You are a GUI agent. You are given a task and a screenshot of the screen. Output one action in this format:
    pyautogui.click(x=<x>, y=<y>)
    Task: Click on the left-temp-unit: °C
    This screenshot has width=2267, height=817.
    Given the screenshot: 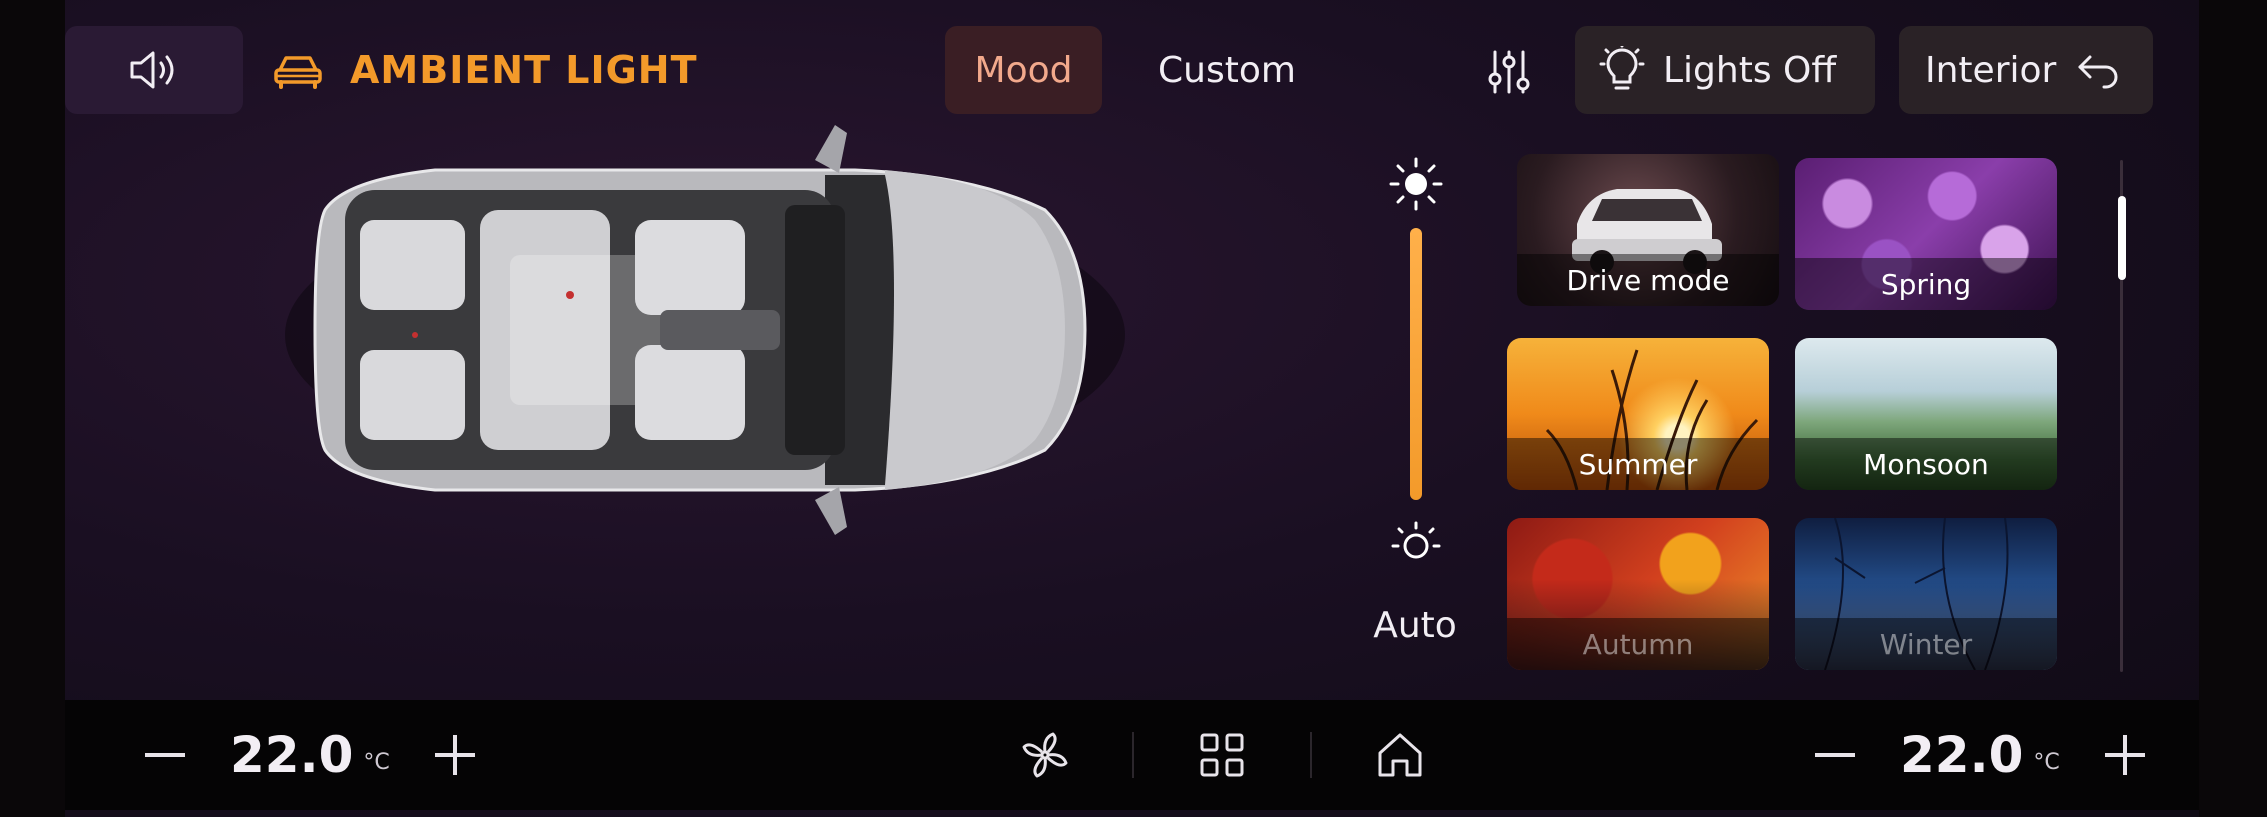 What is the action you would take?
    pyautogui.click(x=376, y=762)
    